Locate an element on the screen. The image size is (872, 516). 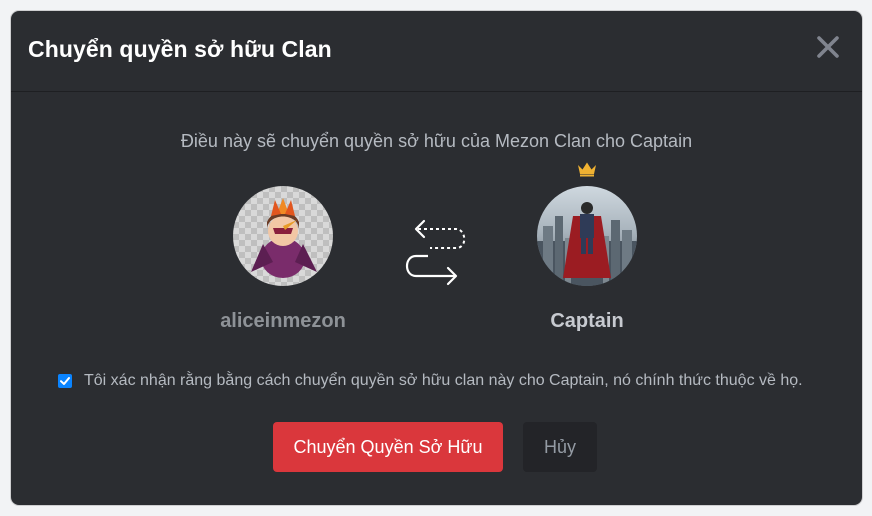
close-icon is located at coordinates (828, 47).